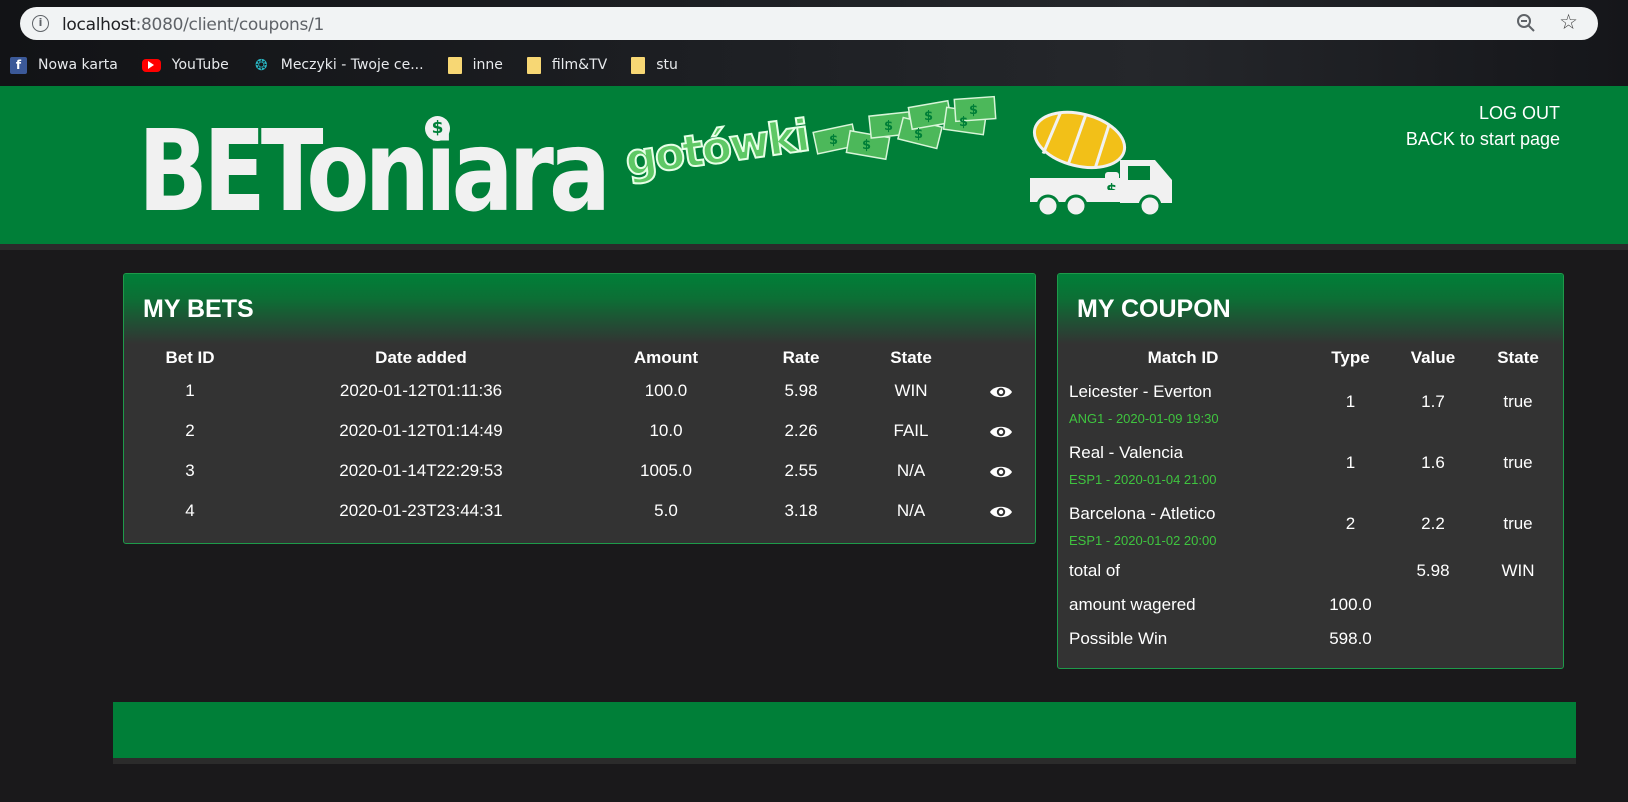 The height and width of the screenshot is (802, 1628). What do you see at coordinates (1140, 391) in the screenshot?
I see `match-name: Leicester - Everton` at bounding box center [1140, 391].